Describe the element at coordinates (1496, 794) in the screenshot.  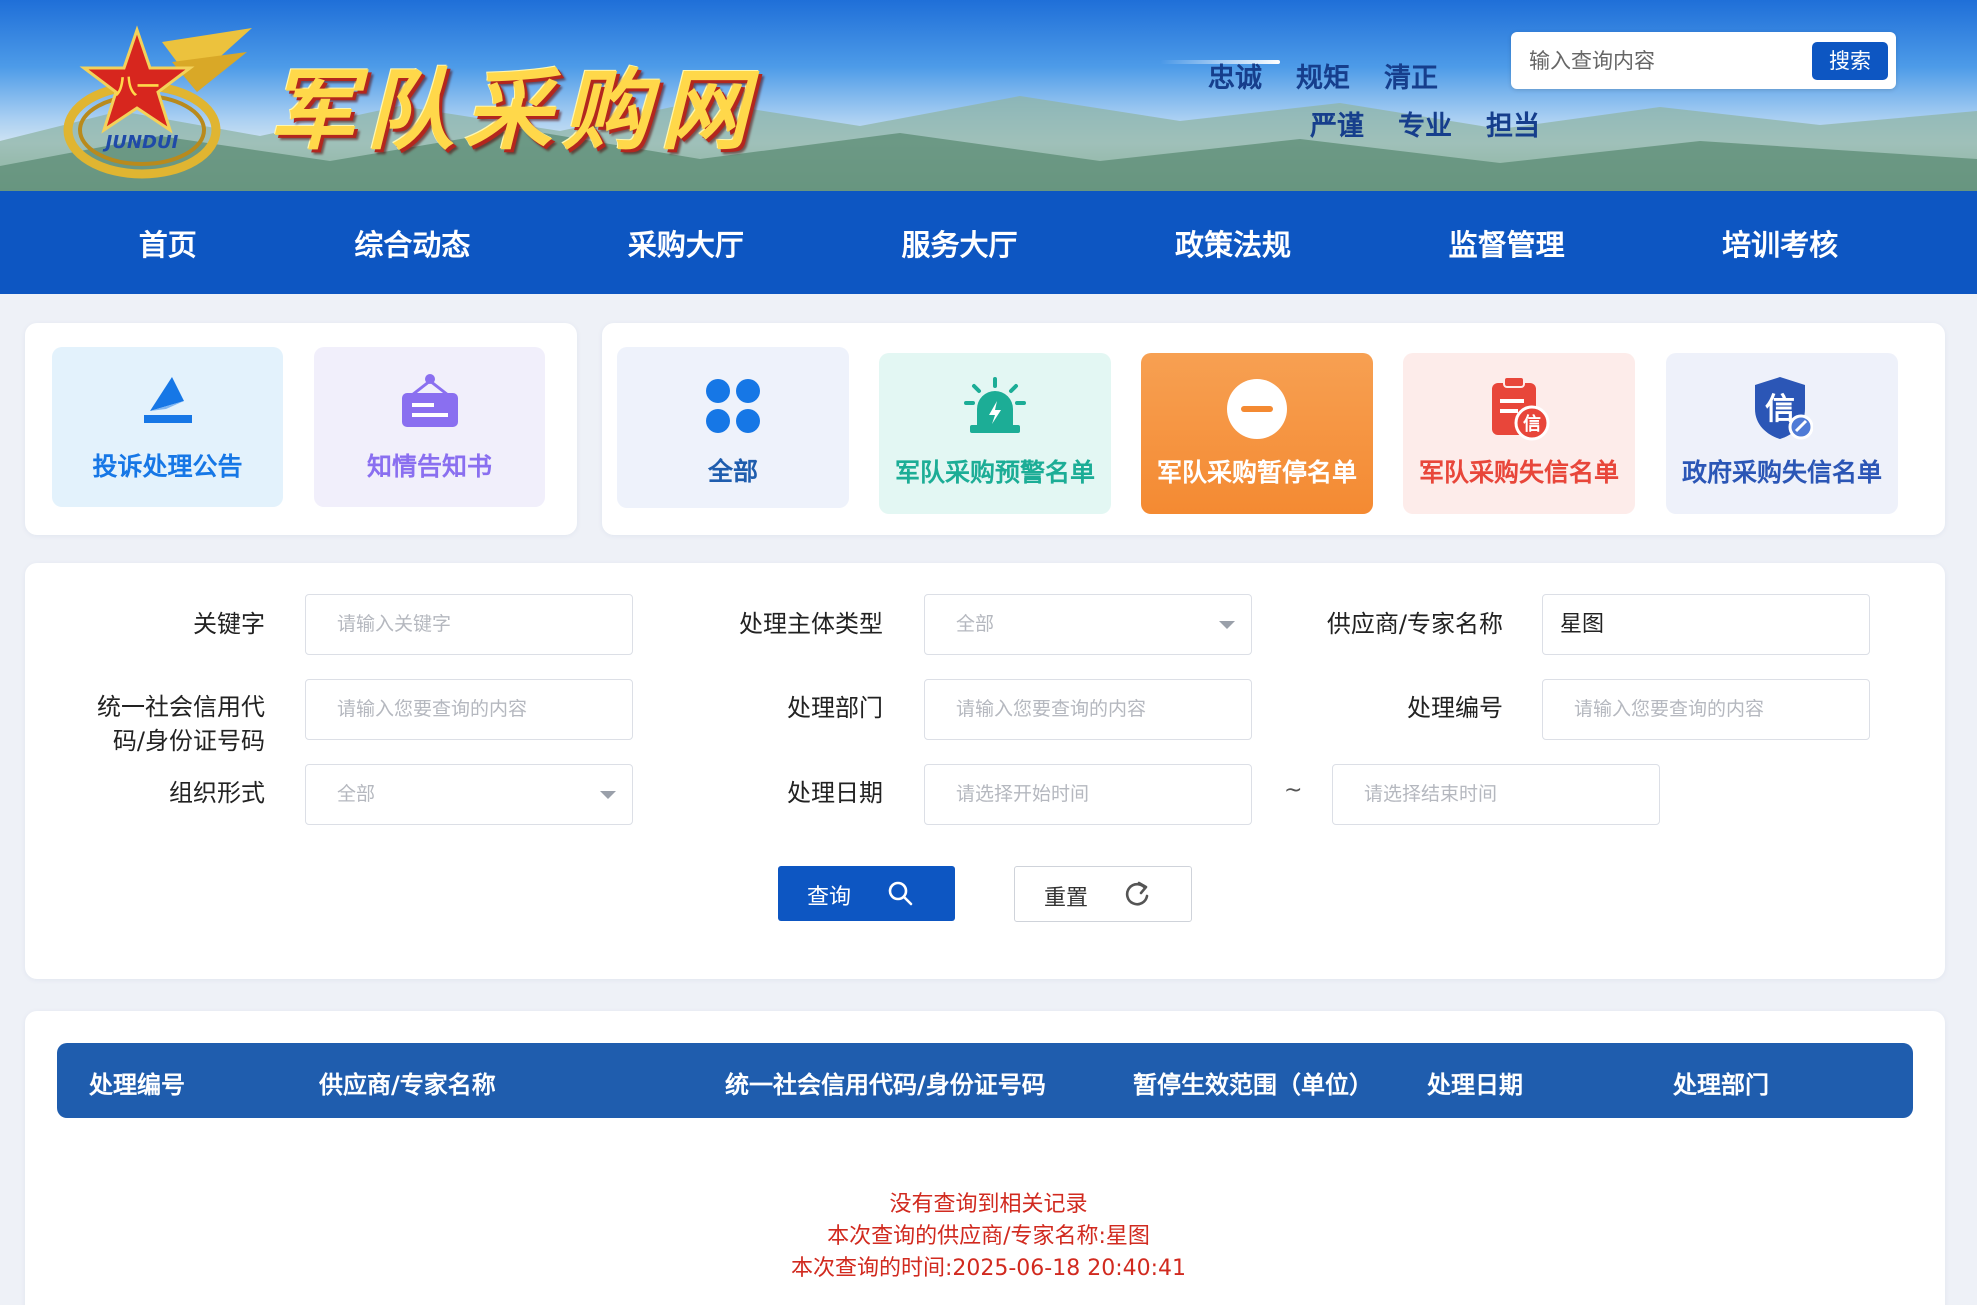
I see `end-date-input: 请选择结束时间` at that location.